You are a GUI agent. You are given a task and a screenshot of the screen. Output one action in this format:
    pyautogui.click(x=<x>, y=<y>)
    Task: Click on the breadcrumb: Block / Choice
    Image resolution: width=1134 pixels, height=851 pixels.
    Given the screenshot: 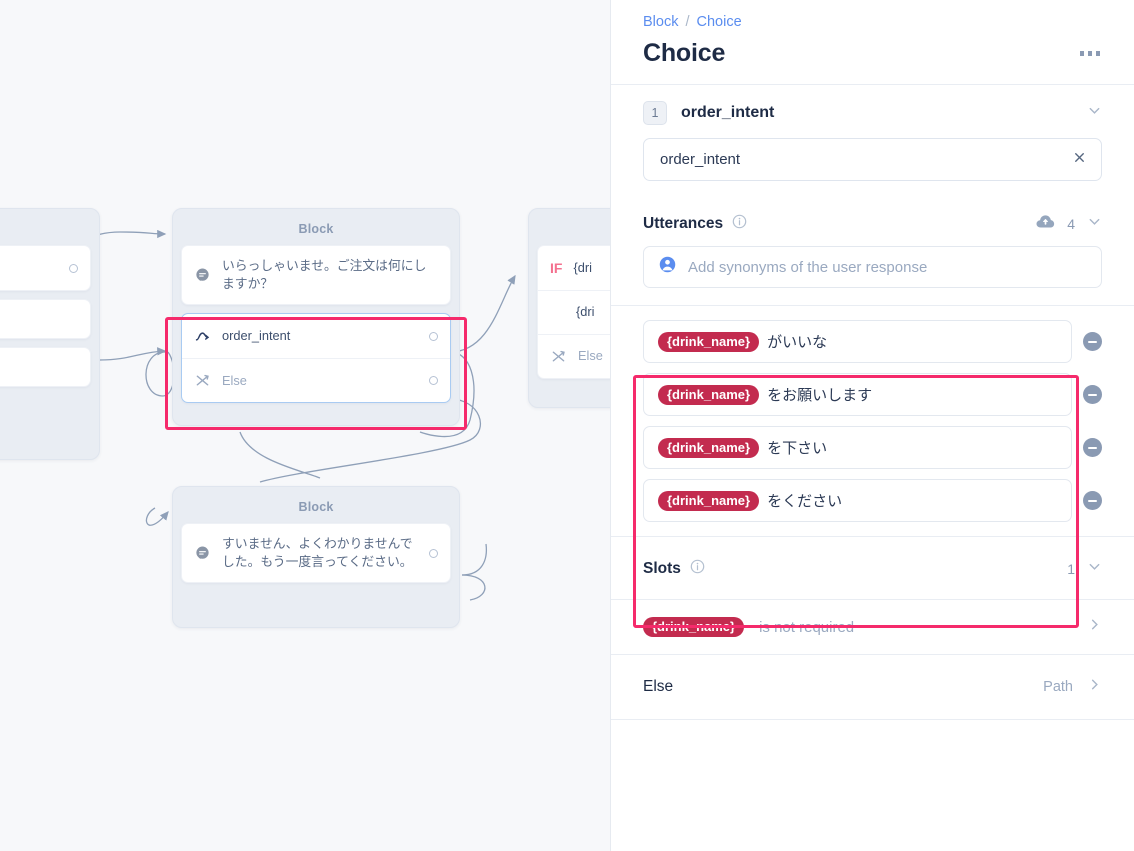 What is the action you would take?
    pyautogui.click(x=872, y=22)
    